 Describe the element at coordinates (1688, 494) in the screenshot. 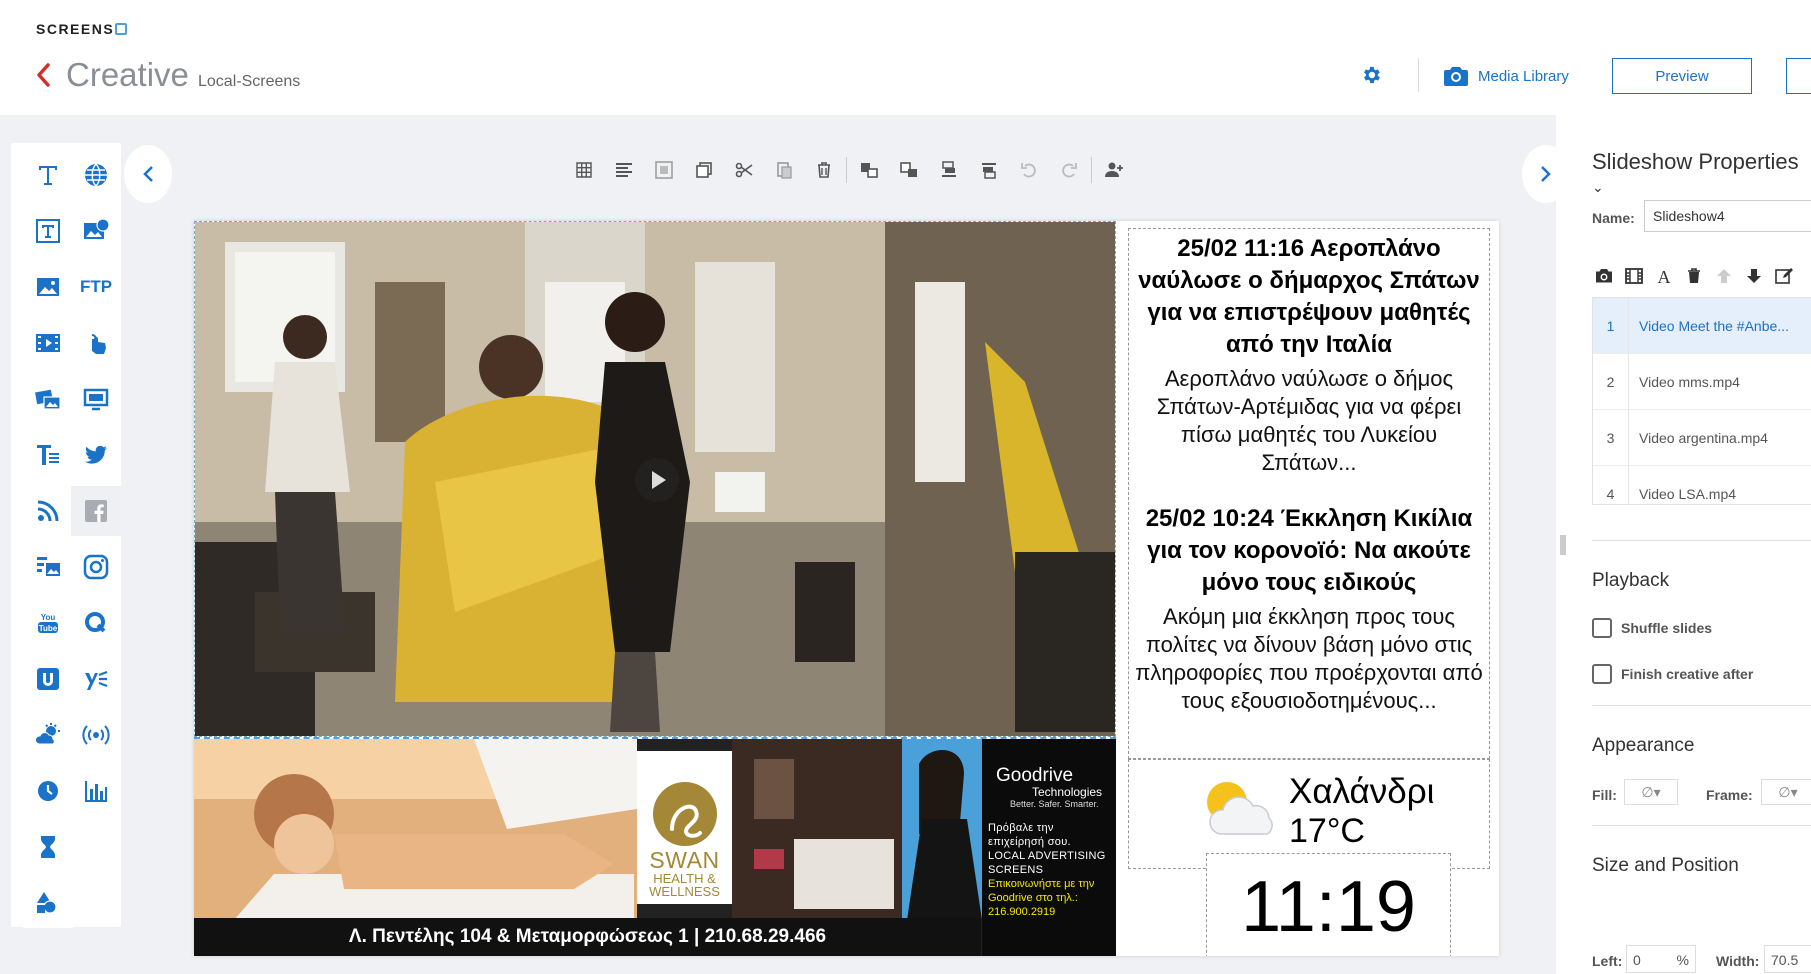

I see `slide-label: Video LSA.mp4` at that location.